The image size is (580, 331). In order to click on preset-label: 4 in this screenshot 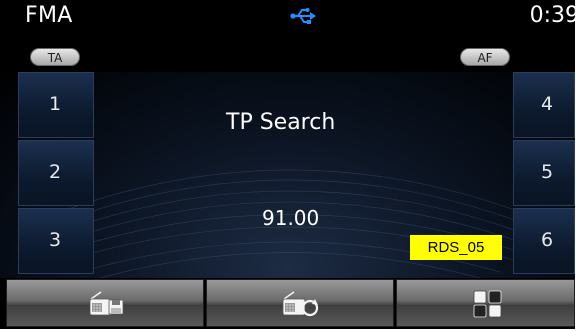, I will do `click(547, 104)`.